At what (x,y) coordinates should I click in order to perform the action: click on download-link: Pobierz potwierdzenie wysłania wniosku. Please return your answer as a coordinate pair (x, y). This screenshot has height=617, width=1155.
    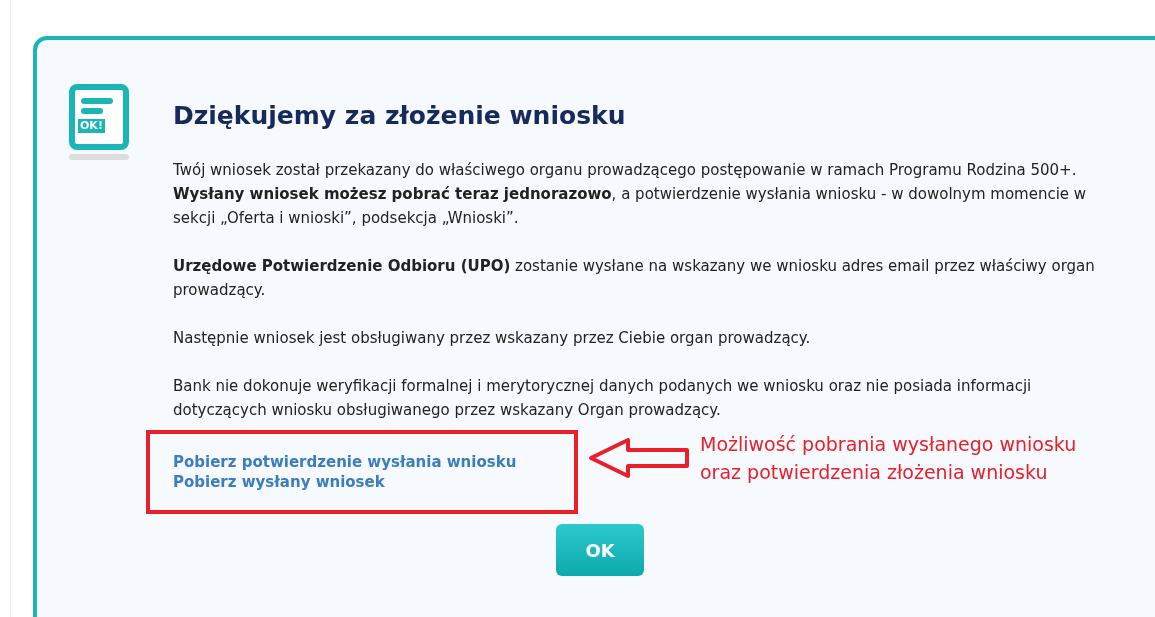
    Looking at the image, I should click on (345, 462).